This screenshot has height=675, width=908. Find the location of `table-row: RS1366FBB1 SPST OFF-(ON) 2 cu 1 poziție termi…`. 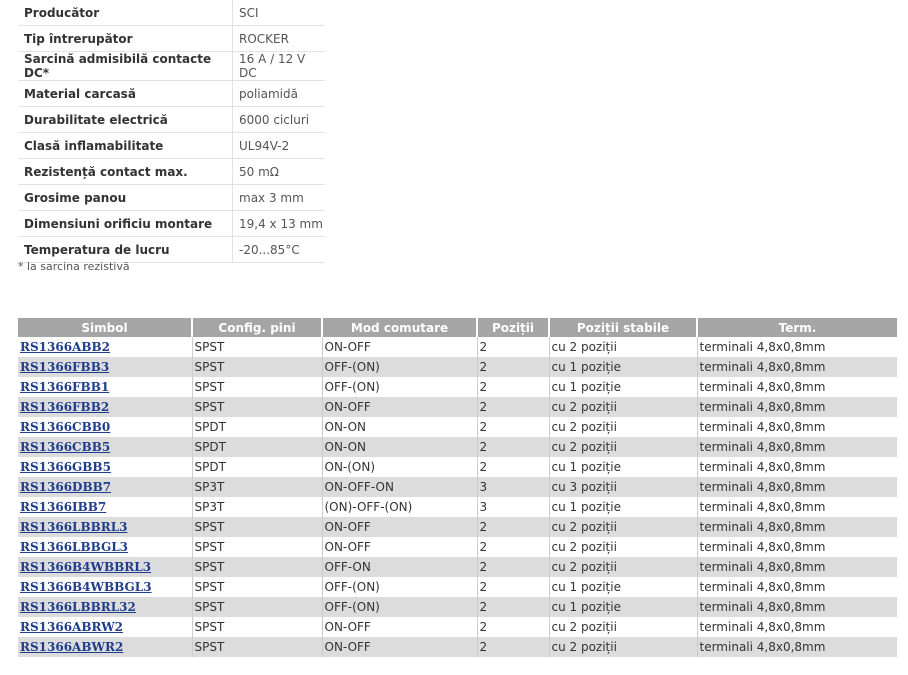

table-row: RS1366FBB1 SPST OFF-(ON) 2 cu 1 poziție termi… is located at coordinates (457, 387).